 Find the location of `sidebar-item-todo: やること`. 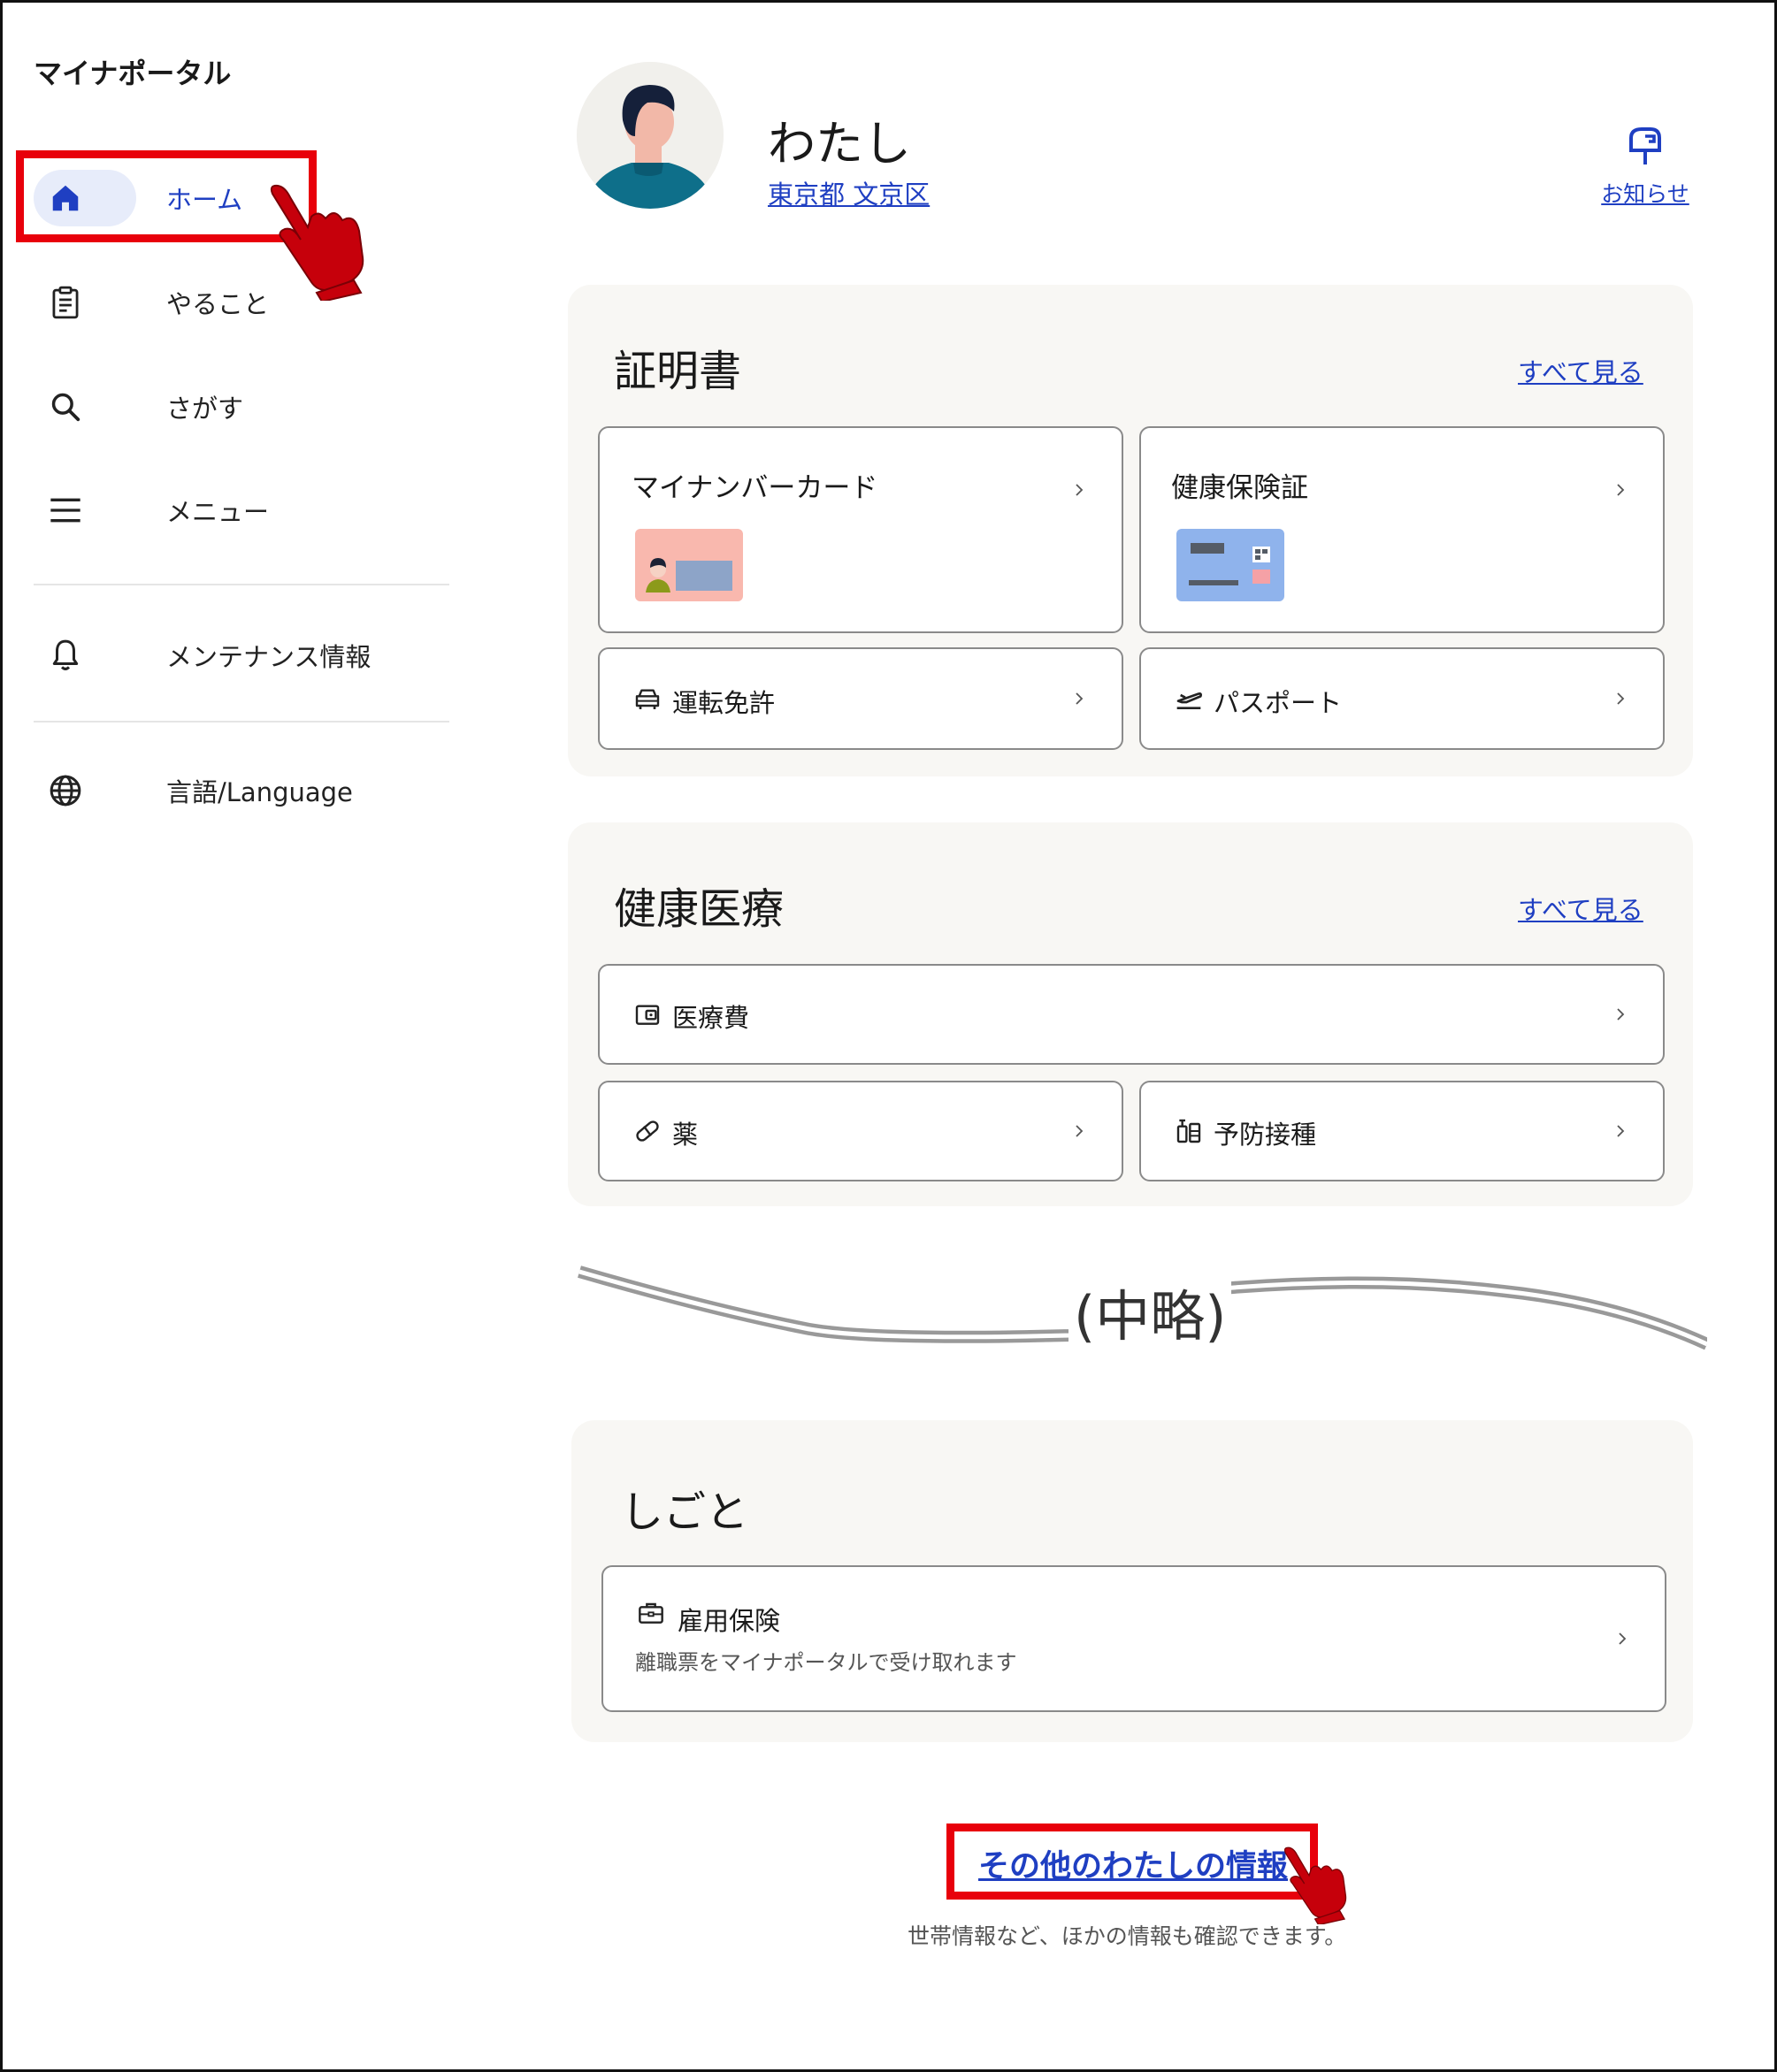

sidebar-item-todo: やること is located at coordinates (241, 303).